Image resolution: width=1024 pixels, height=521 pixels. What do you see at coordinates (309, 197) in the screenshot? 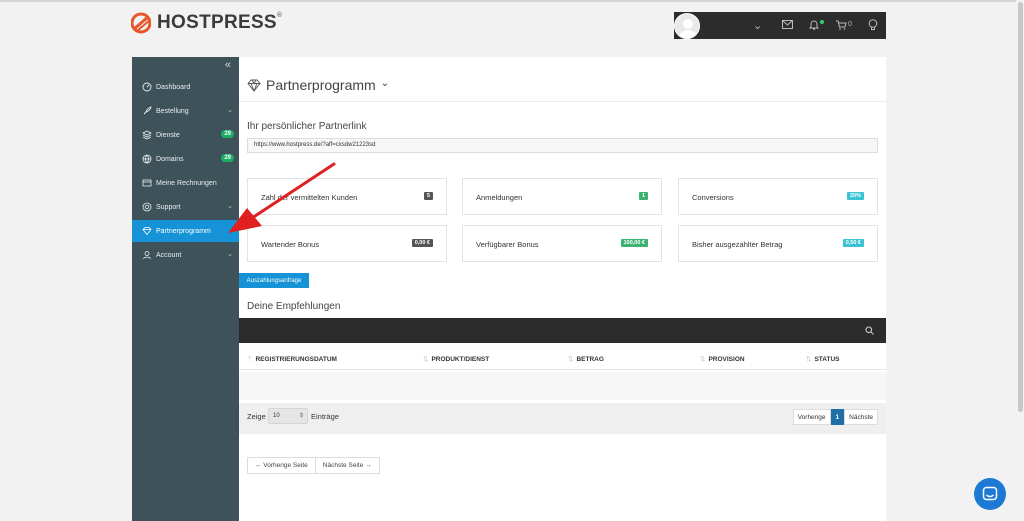
I see `stat-label: Zahl der vermittelten Kunden` at bounding box center [309, 197].